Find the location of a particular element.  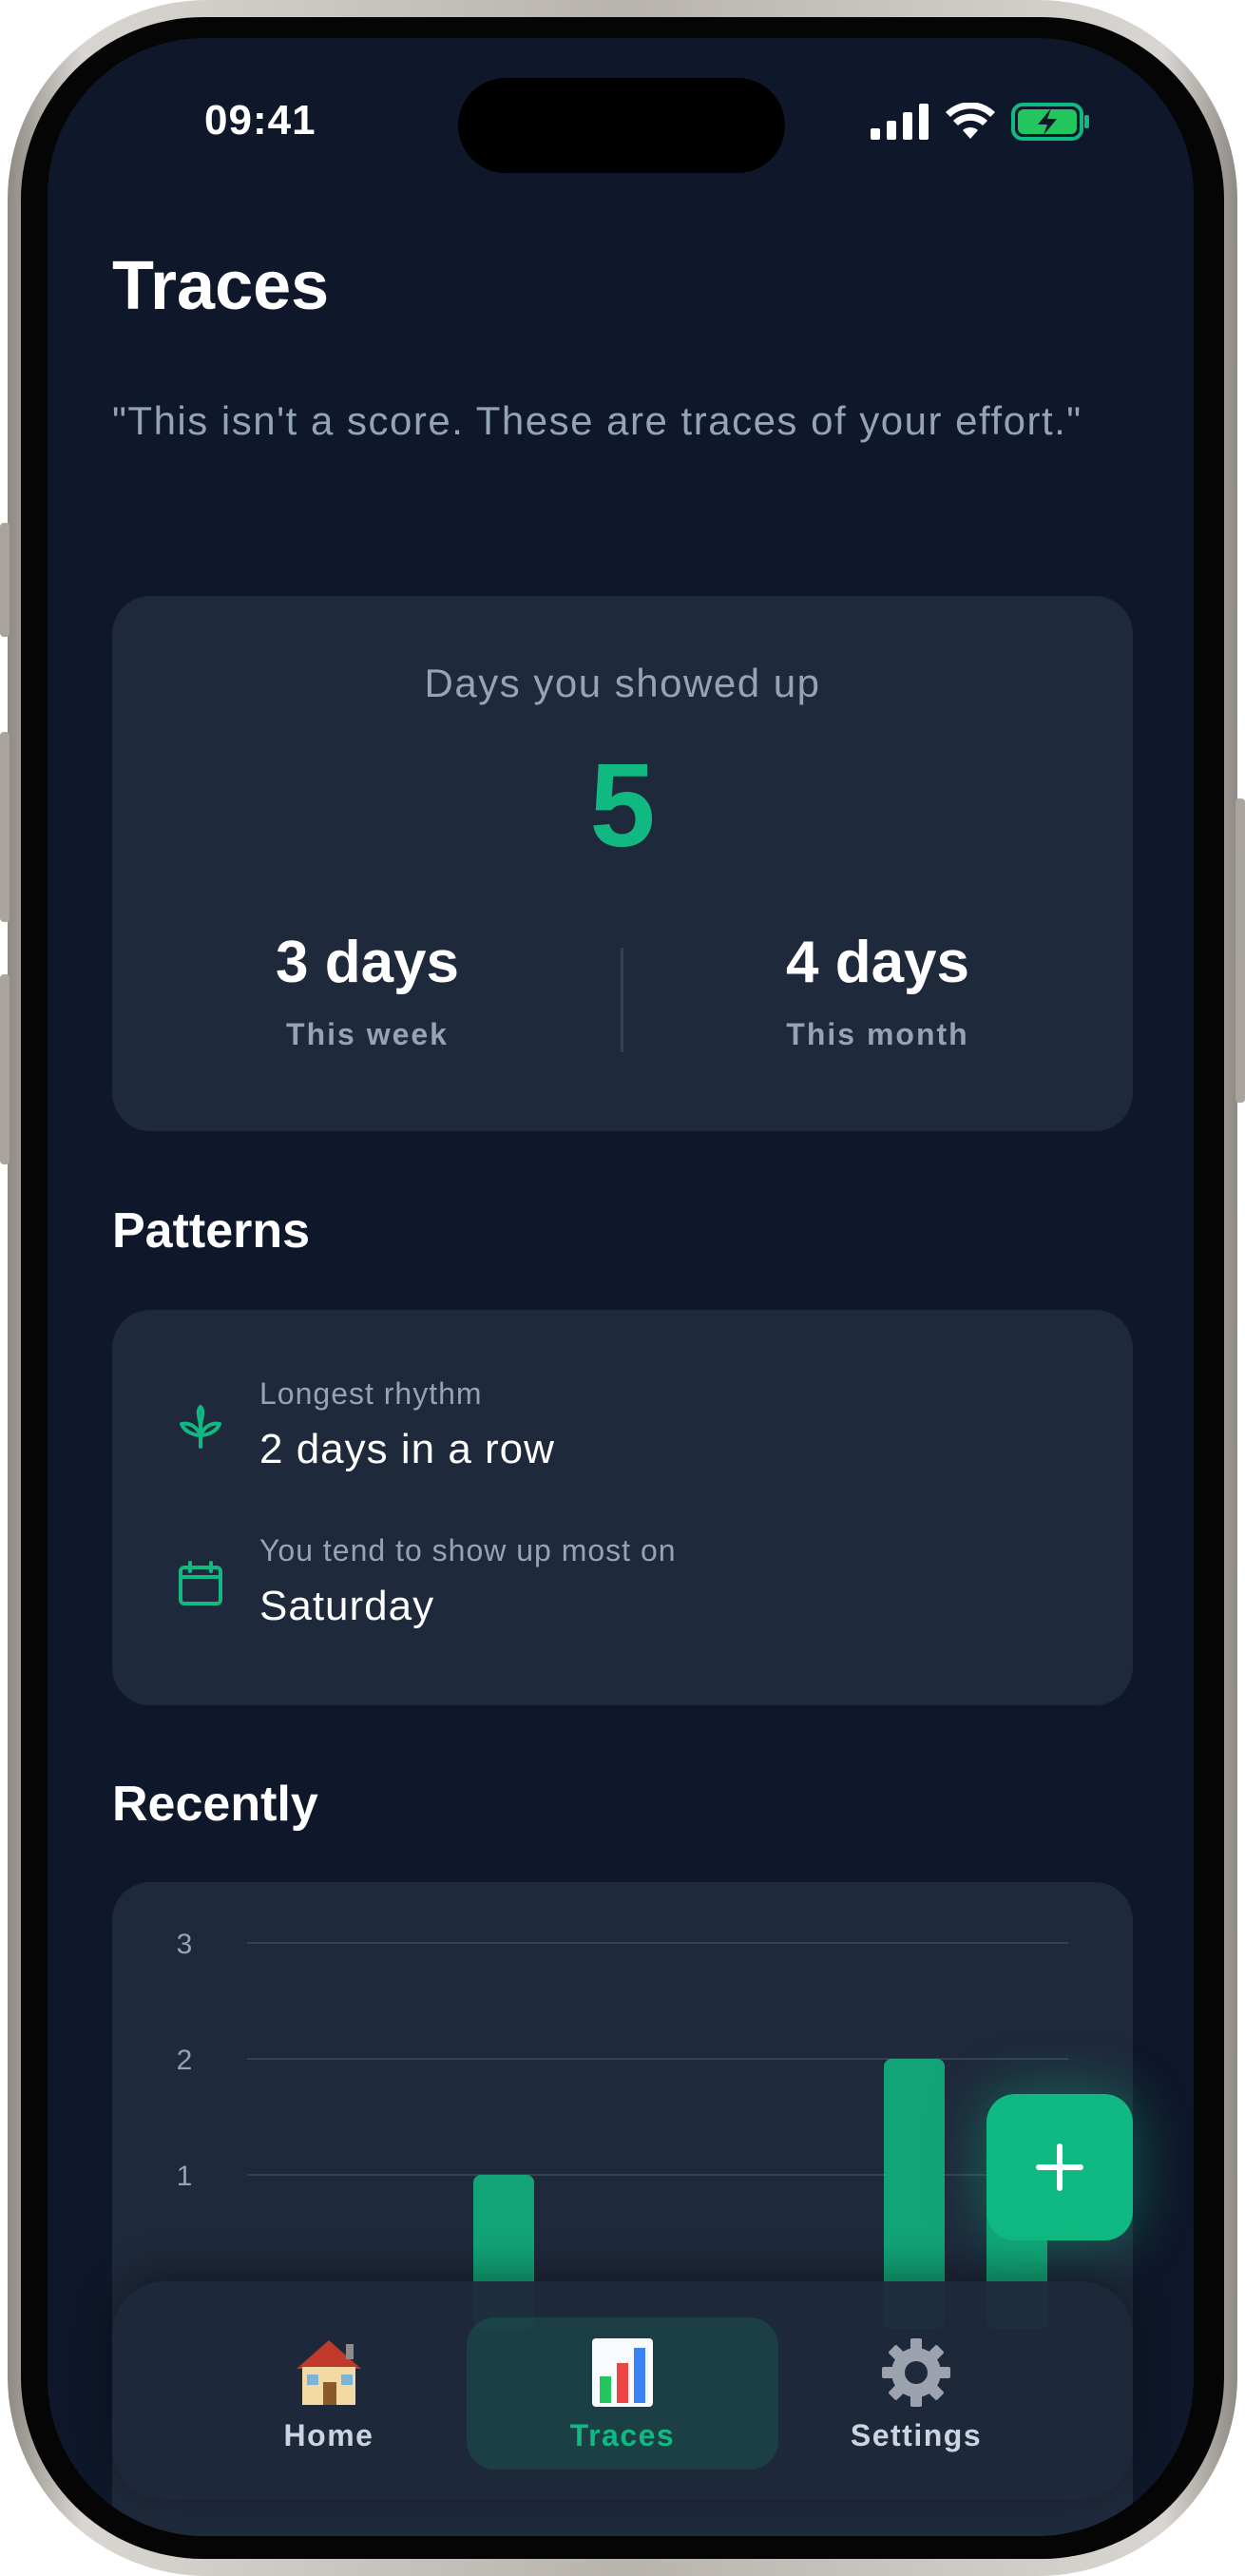

tab-settings: Settings is located at coordinates (916, 2393).